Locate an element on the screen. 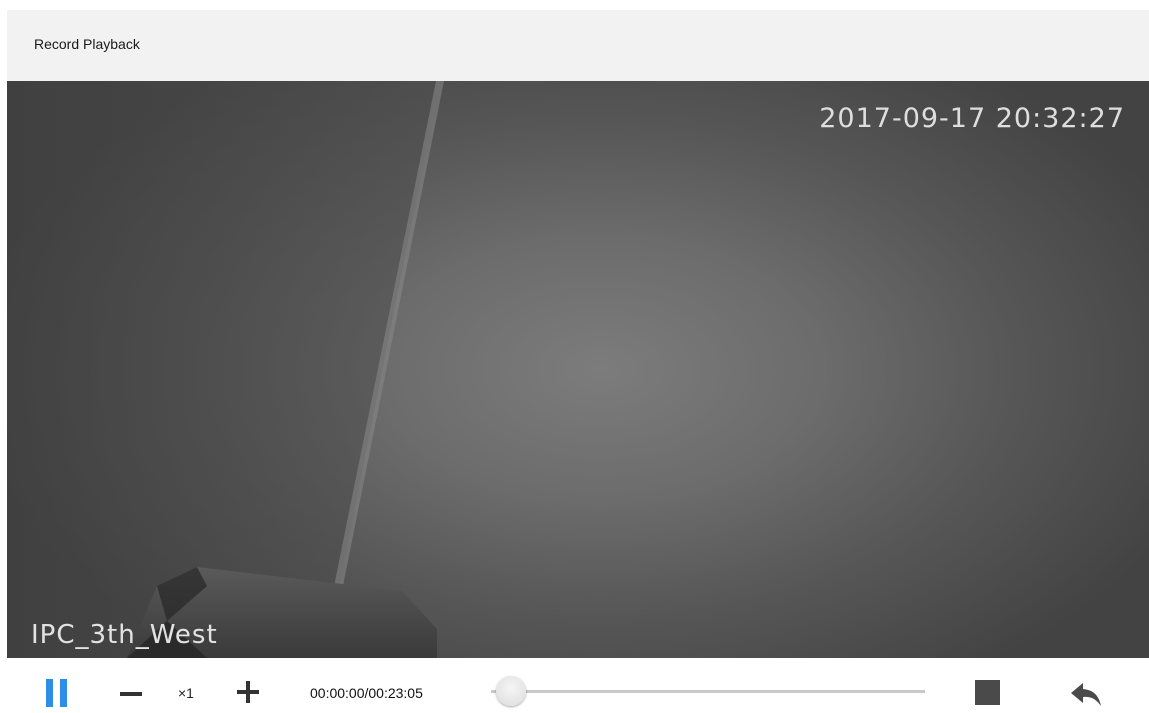 This screenshot has width=1149, height=713. playback-speed-label: ×1 is located at coordinates (186, 693).